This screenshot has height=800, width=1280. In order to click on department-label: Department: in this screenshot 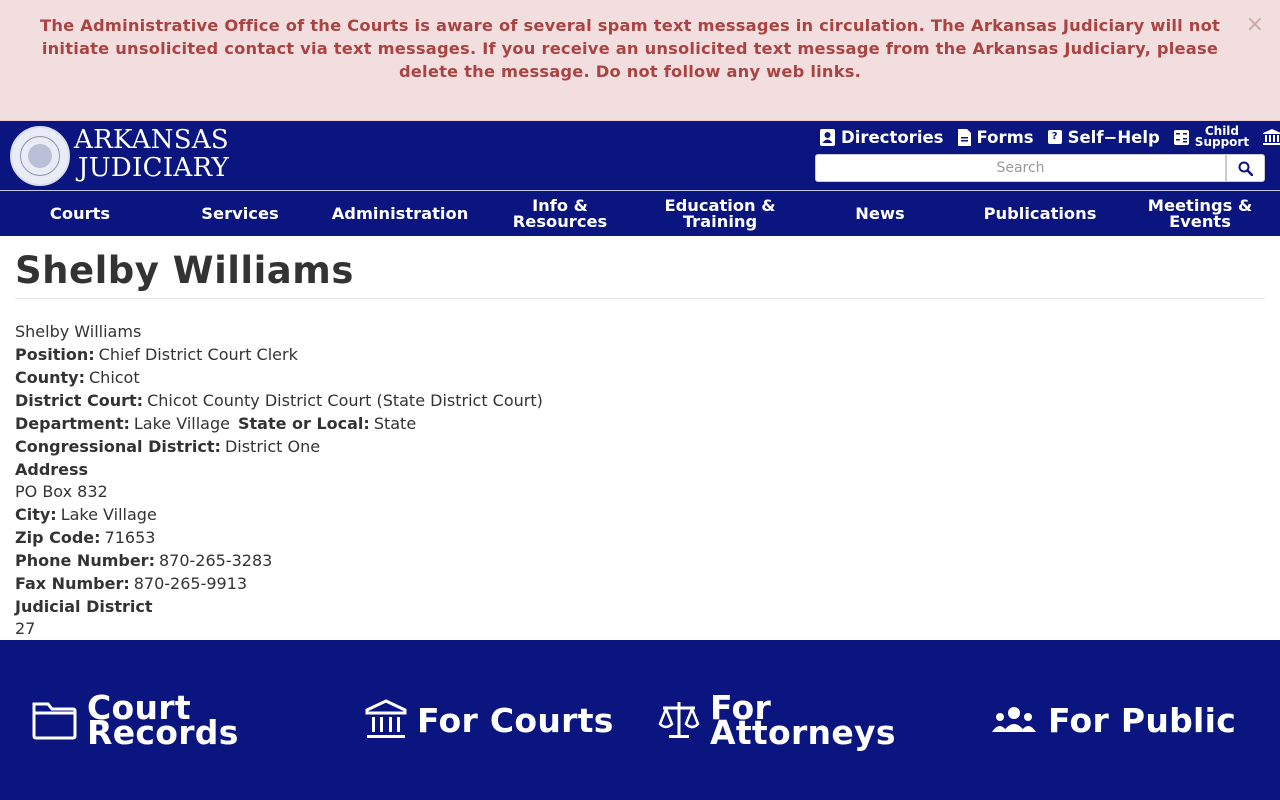, I will do `click(72, 423)`.